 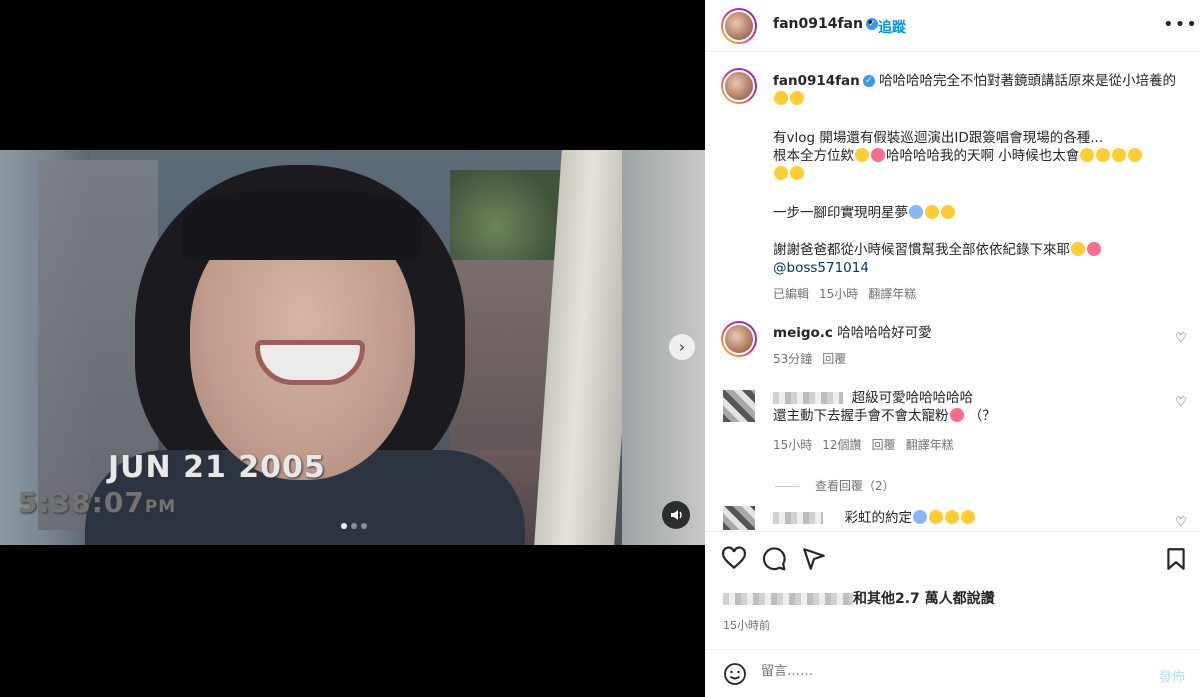 What do you see at coordinates (217, 467) in the screenshot?
I see `video-date-stamp: JUN 21 2005` at bounding box center [217, 467].